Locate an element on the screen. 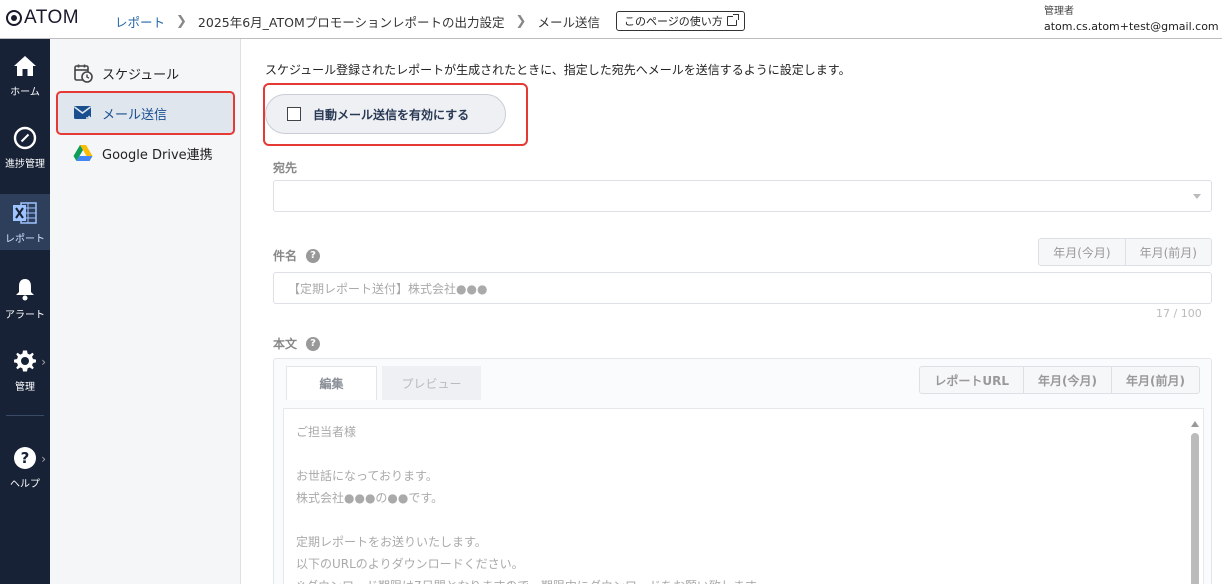 The height and width of the screenshot is (584, 1222). body-line: ※ダウンロード期限は7日間となりますので、期限内にダウンロードをお願い致します。 is located at coordinates (743, 579).